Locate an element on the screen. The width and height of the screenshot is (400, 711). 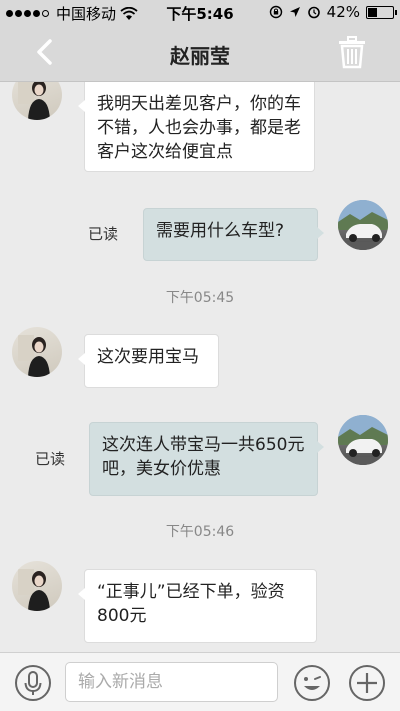
trash-icon is located at coordinates (352, 52).